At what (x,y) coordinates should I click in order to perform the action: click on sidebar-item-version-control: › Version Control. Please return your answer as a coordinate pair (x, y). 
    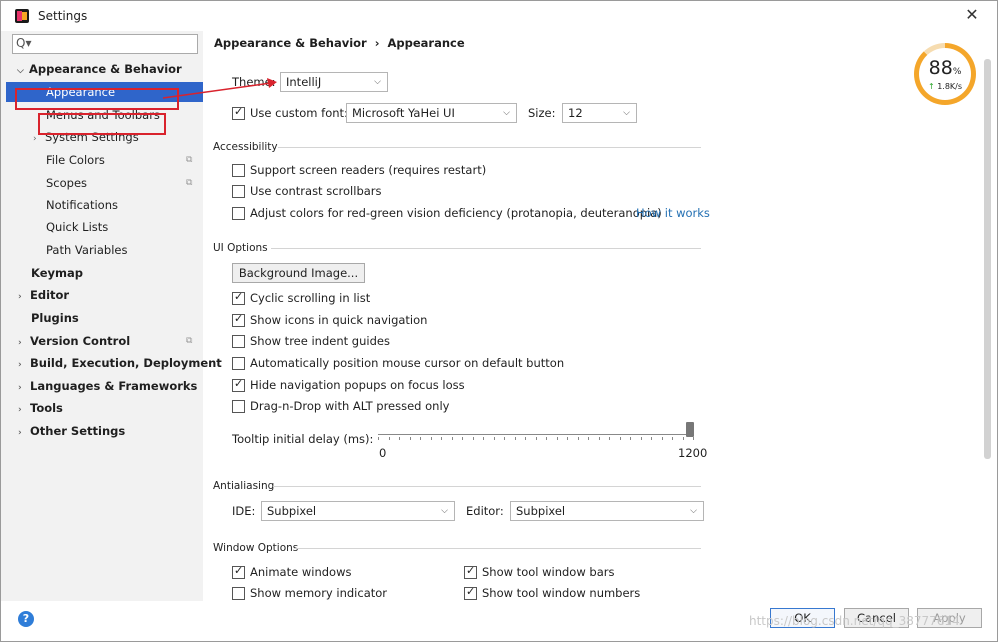
    Looking at the image, I should click on (74, 341).